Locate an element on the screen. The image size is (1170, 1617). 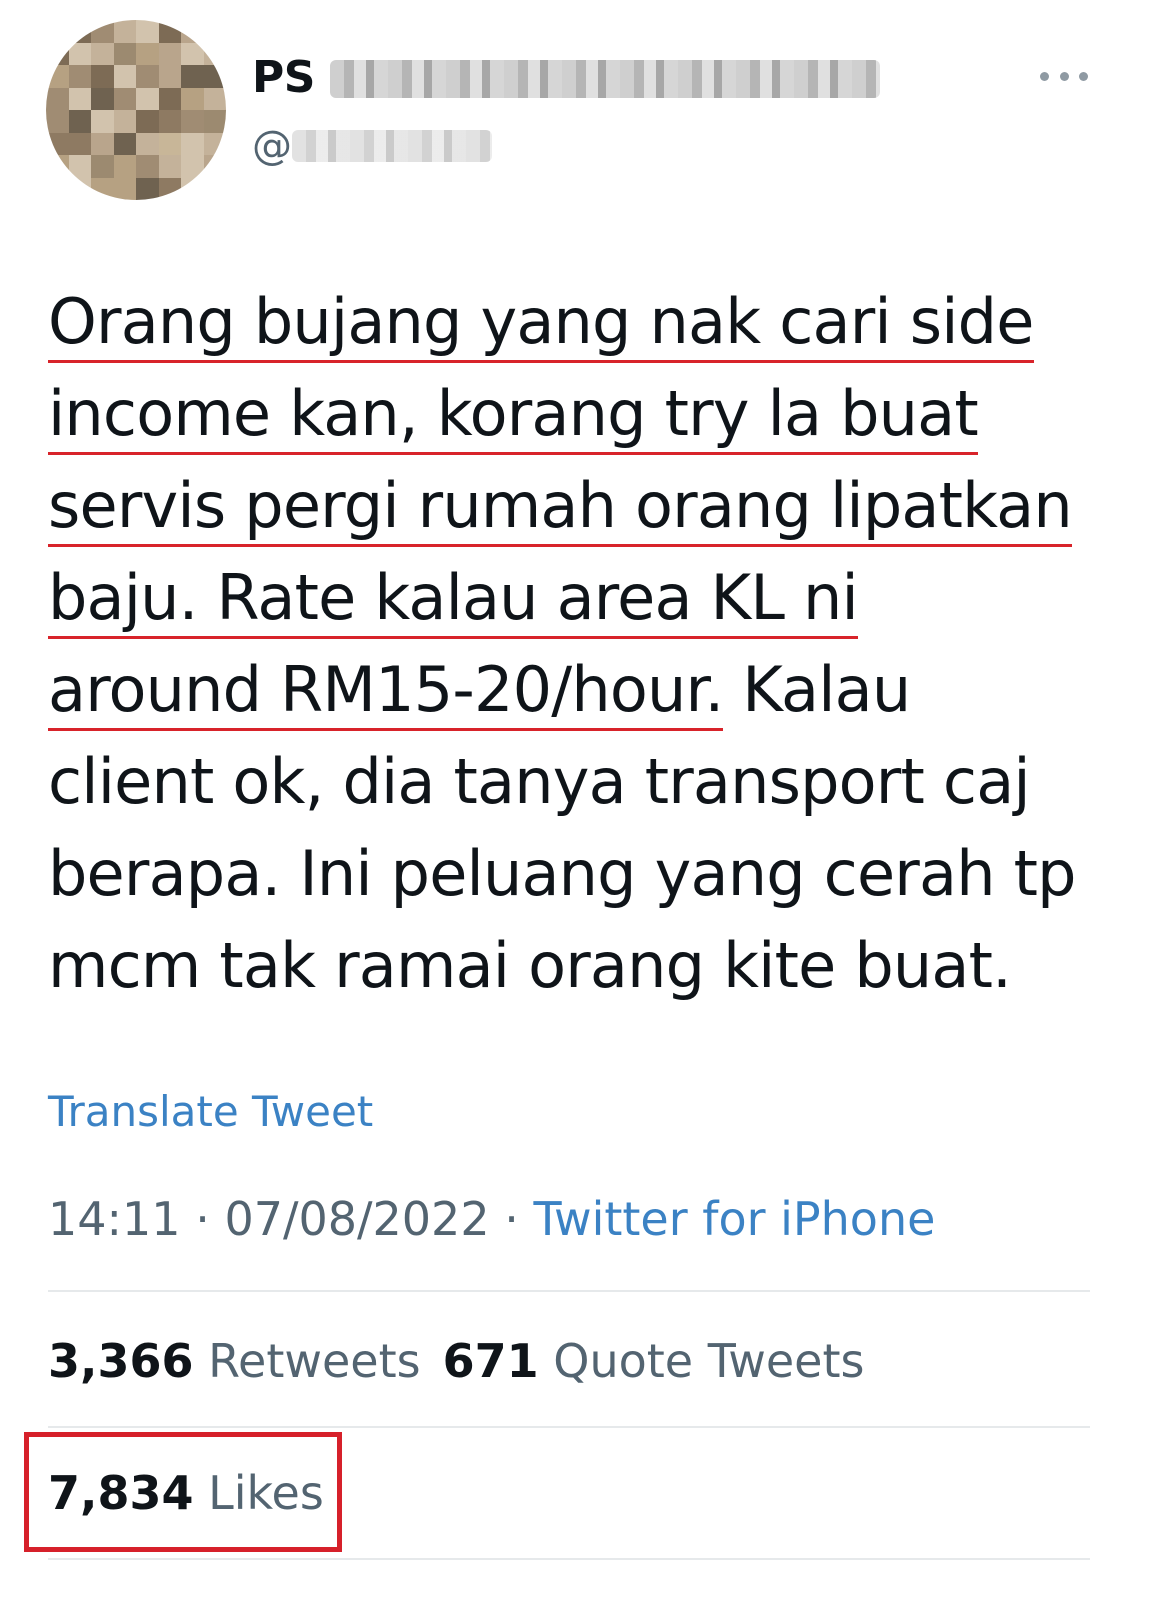
more-horizontal-icon is located at coordinates (1064, 76).